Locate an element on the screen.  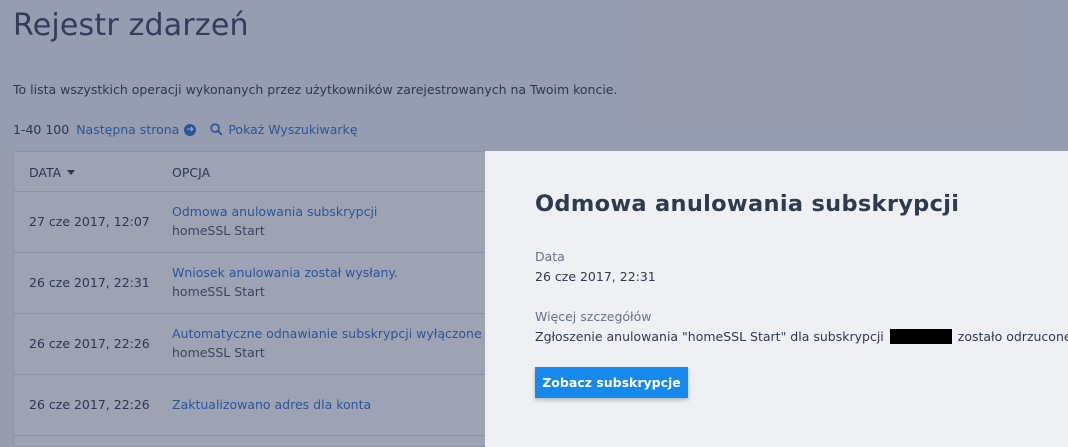
date-value: 26 cze 2017, 22:31 is located at coordinates (595, 276).